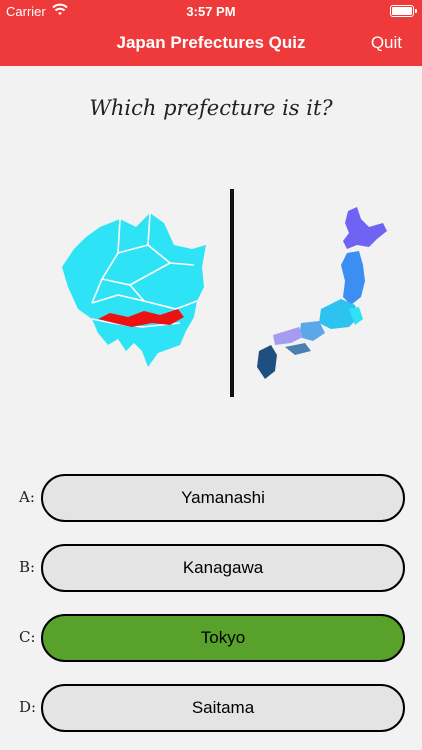  Describe the element at coordinates (223, 638) in the screenshot. I see `answer-button-c: Tokyo` at that location.